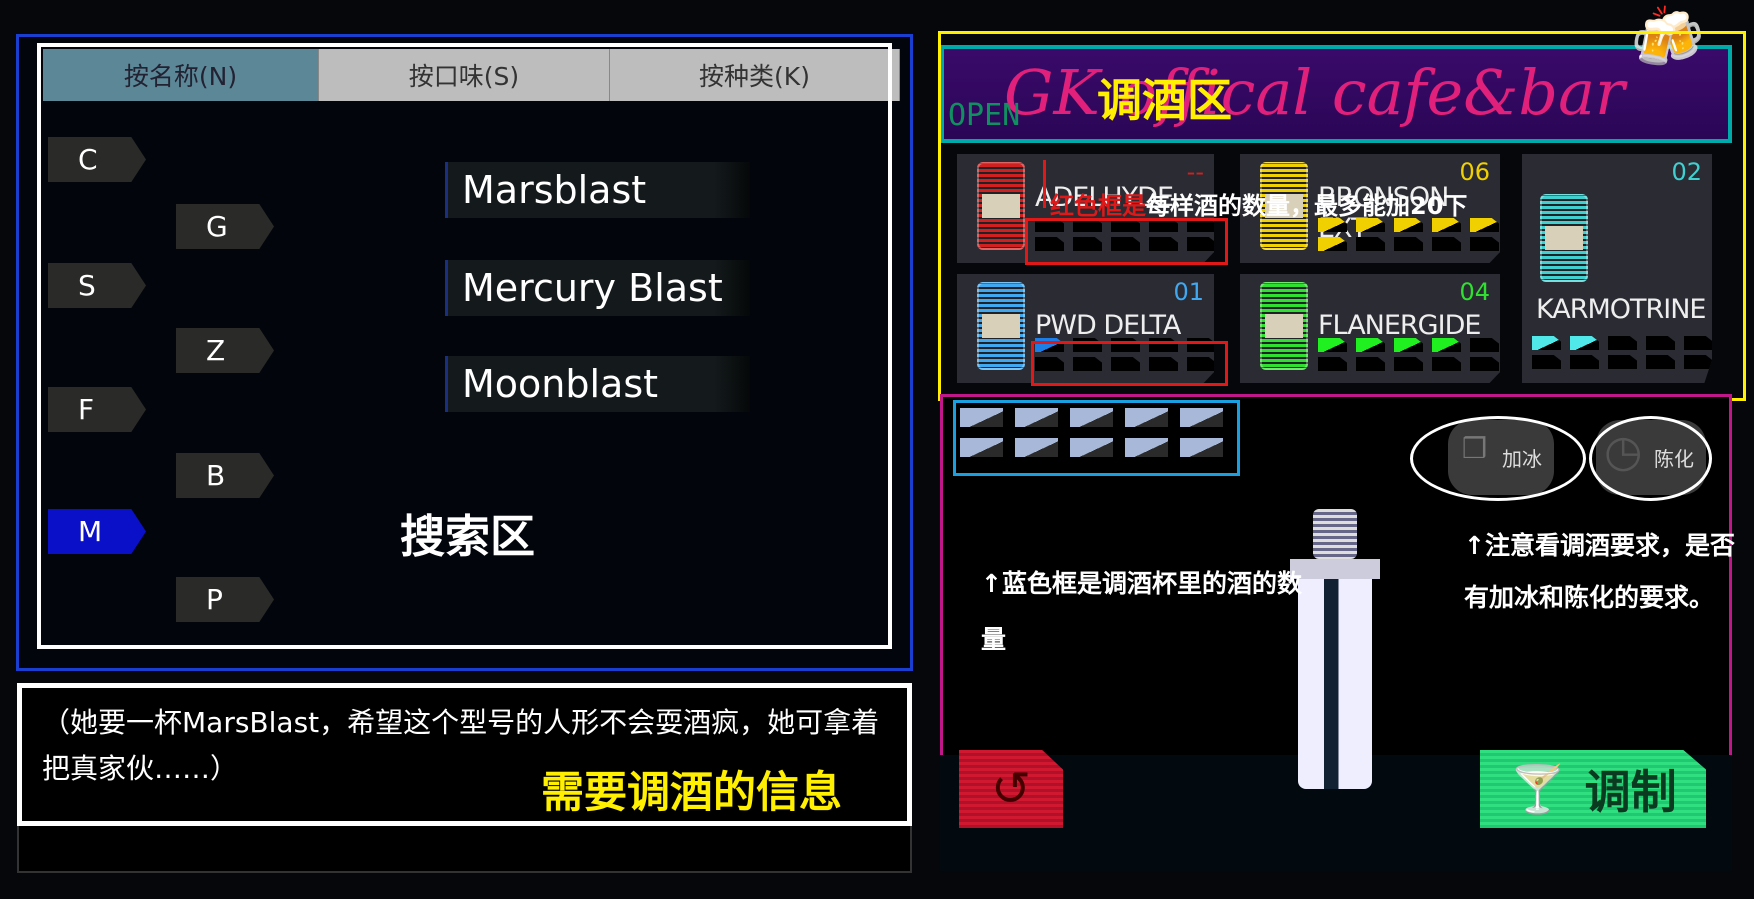 This screenshot has width=1754, height=899. What do you see at coordinates (1096, 438) in the screenshot?
I see `glass-highlight` at bounding box center [1096, 438].